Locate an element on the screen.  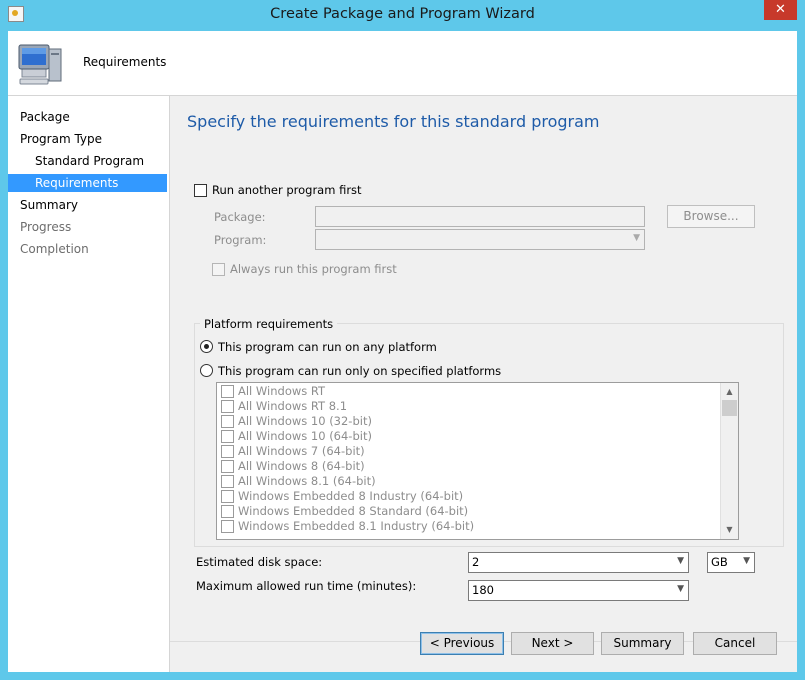
max-runtime-value: 180 is located at coordinates (483, 590).